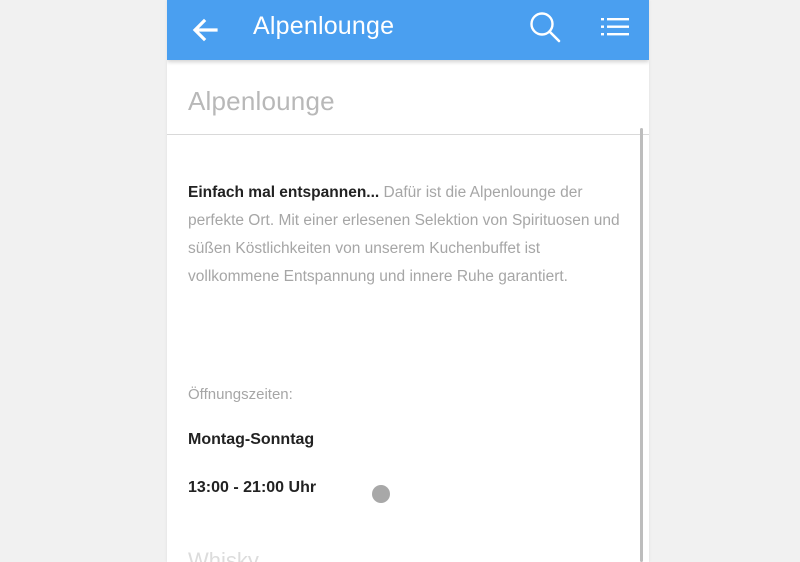  Describe the element at coordinates (381, 494) in the screenshot. I see `touch-indicator` at that location.